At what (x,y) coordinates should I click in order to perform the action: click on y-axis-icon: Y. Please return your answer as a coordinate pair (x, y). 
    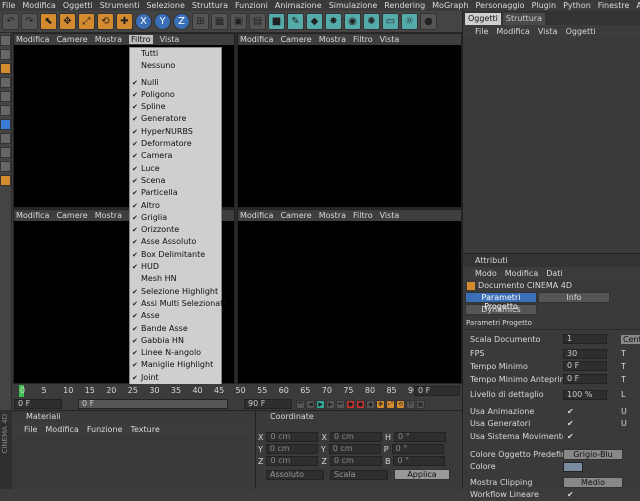
    Looking at the image, I should click on (162, 21).